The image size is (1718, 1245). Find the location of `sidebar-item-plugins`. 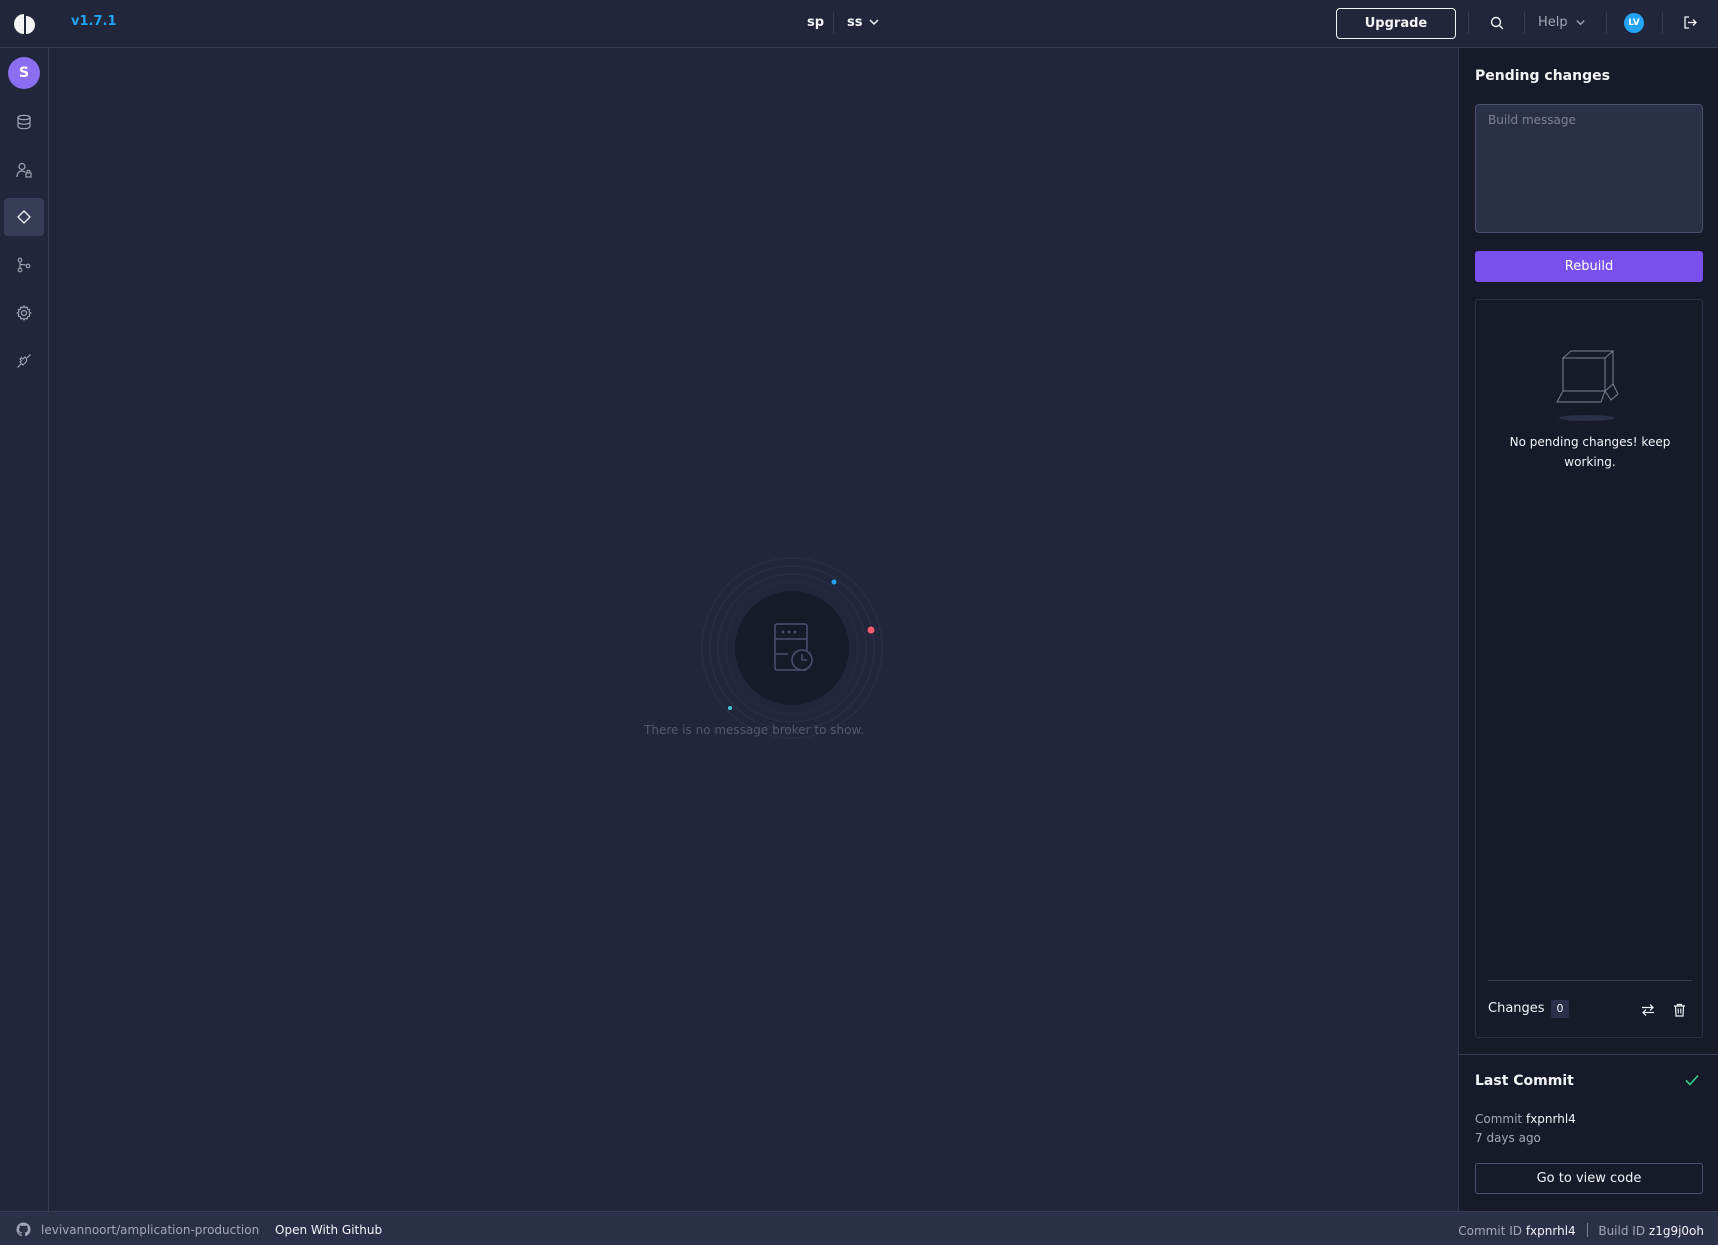

sidebar-item-plugins is located at coordinates (24, 361).